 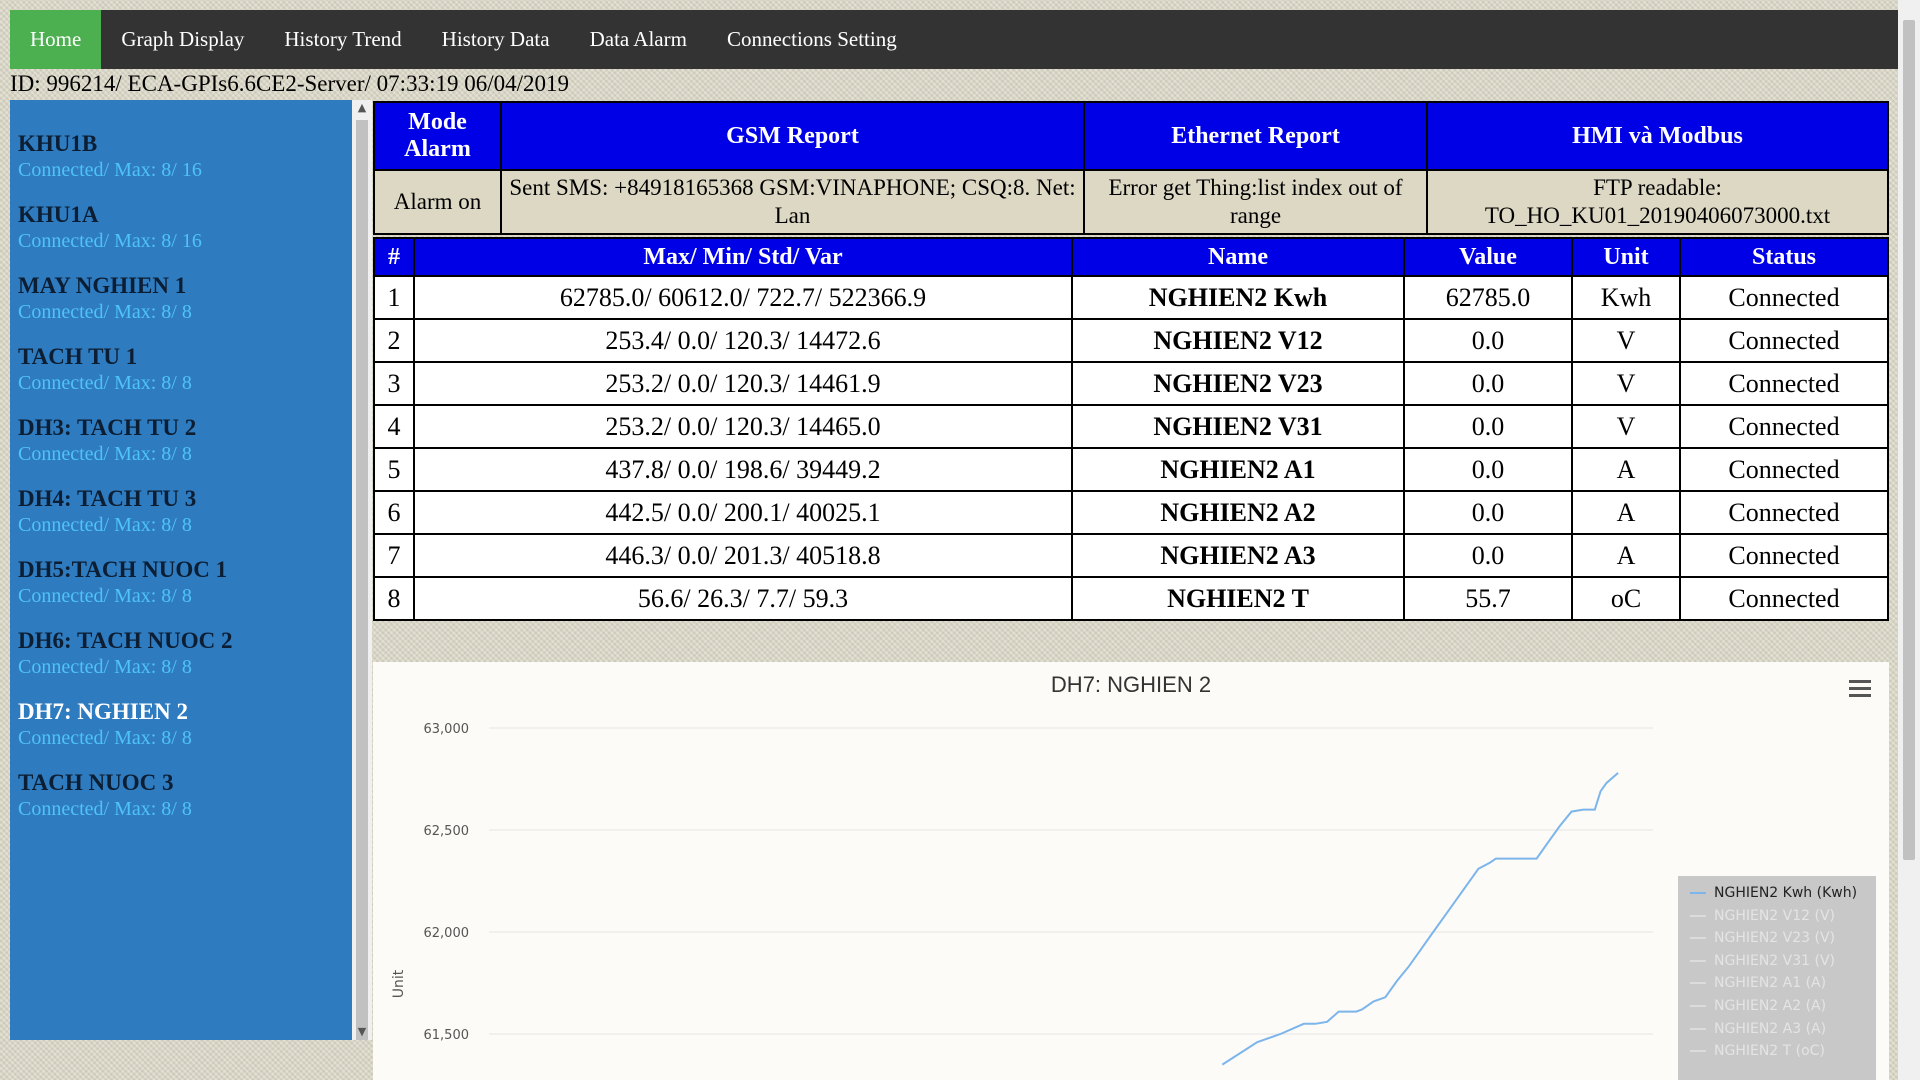 What do you see at coordinates (181, 662) in the screenshot?
I see `sidebar-item: DH6: TACH NUOC 2 Connected/ Max: 8/ 8` at bounding box center [181, 662].